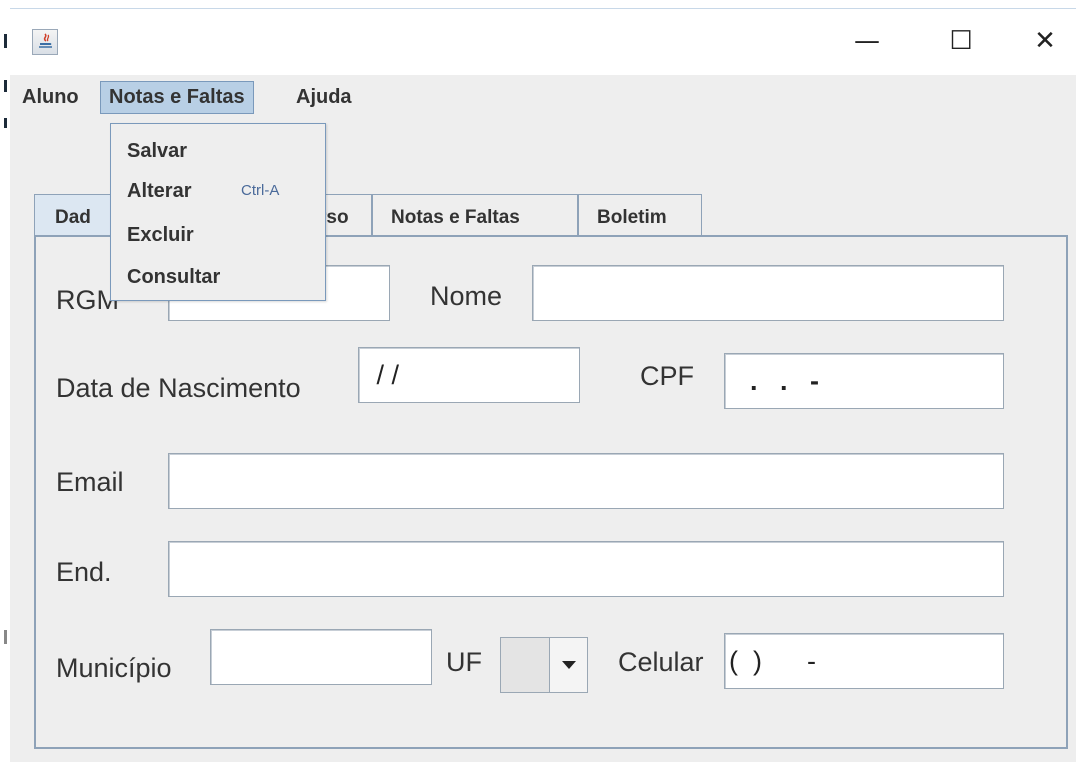  I want to click on email-label: Email, so click(90, 482).